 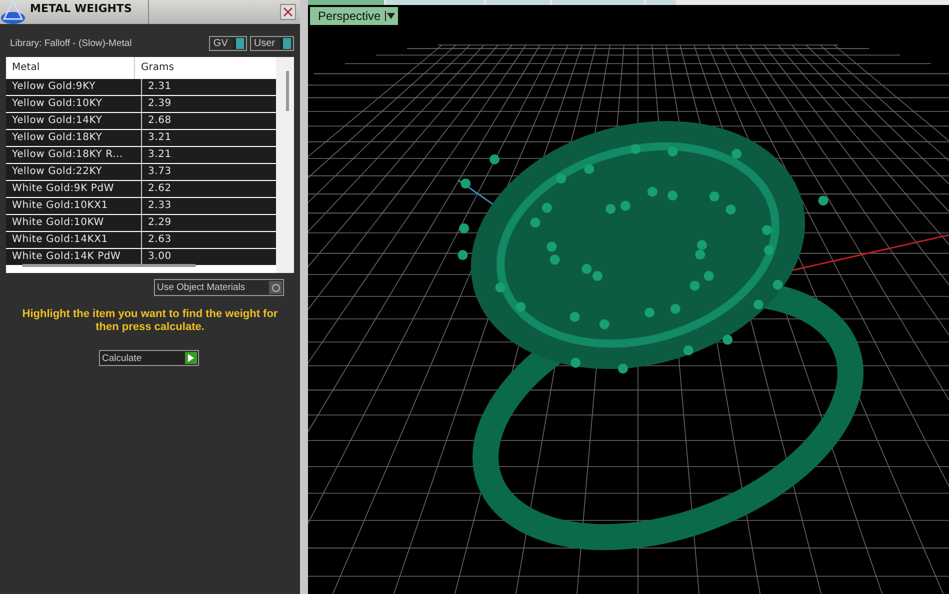 I want to click on table-cell: 2.63, so click(x=157, y=240).